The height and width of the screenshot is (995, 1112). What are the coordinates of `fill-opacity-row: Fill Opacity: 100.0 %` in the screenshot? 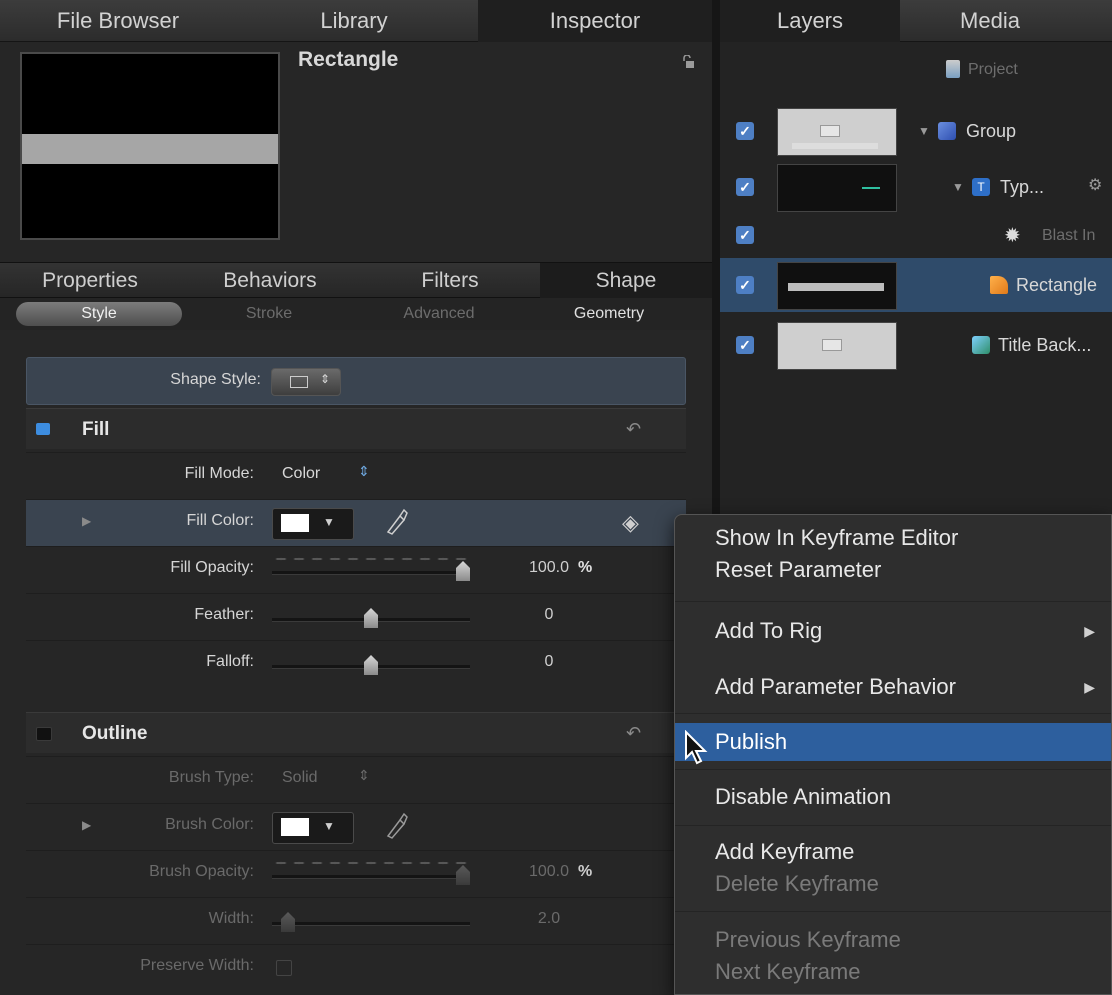 It's located at (356, 569).